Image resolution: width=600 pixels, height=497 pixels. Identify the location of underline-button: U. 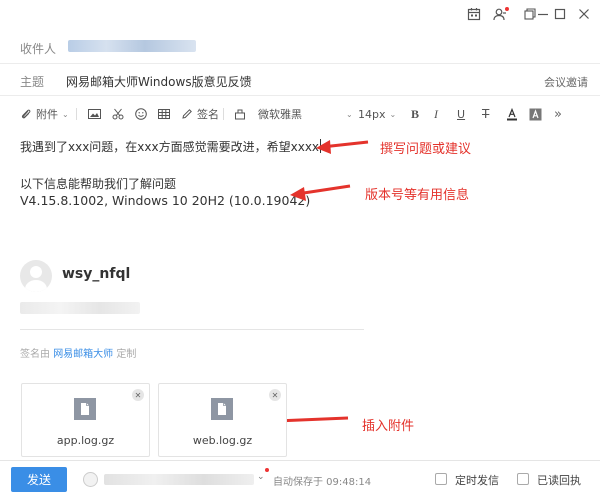
(461, 114).